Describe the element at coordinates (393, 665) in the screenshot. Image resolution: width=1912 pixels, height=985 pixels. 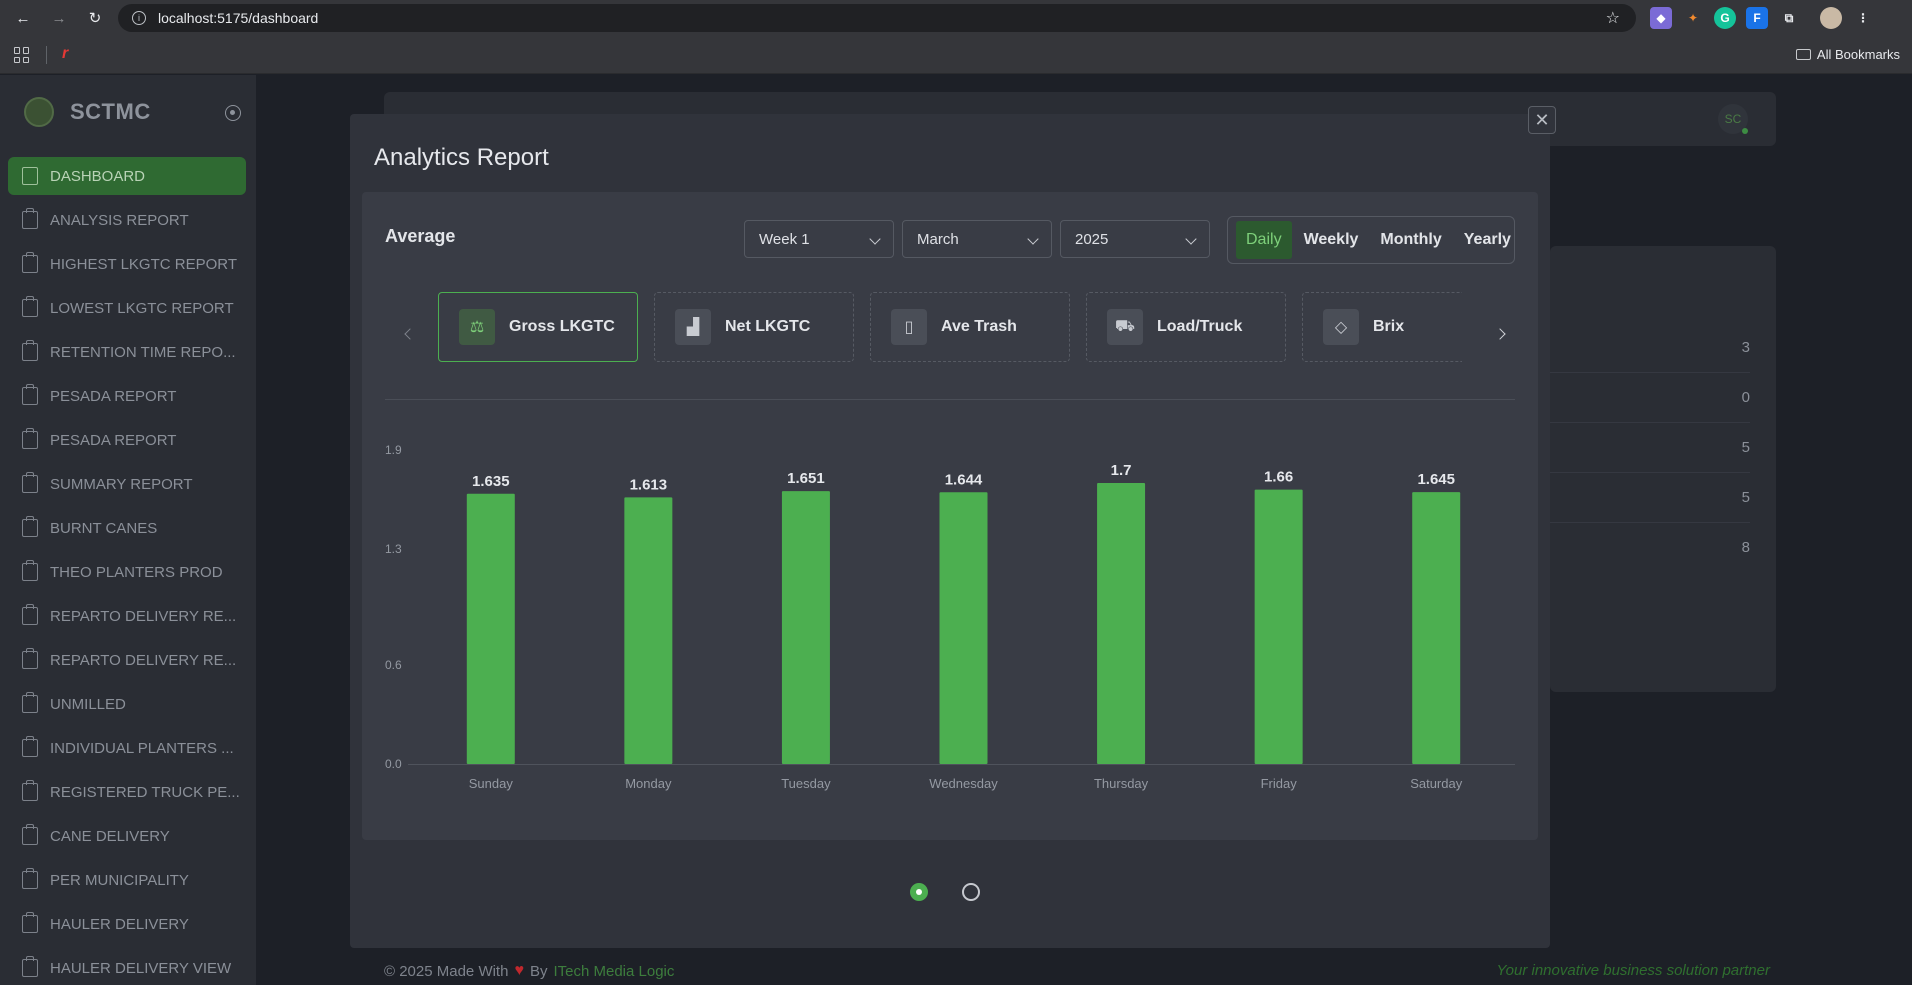
I see `y-tick-label: 0.6` at that location.